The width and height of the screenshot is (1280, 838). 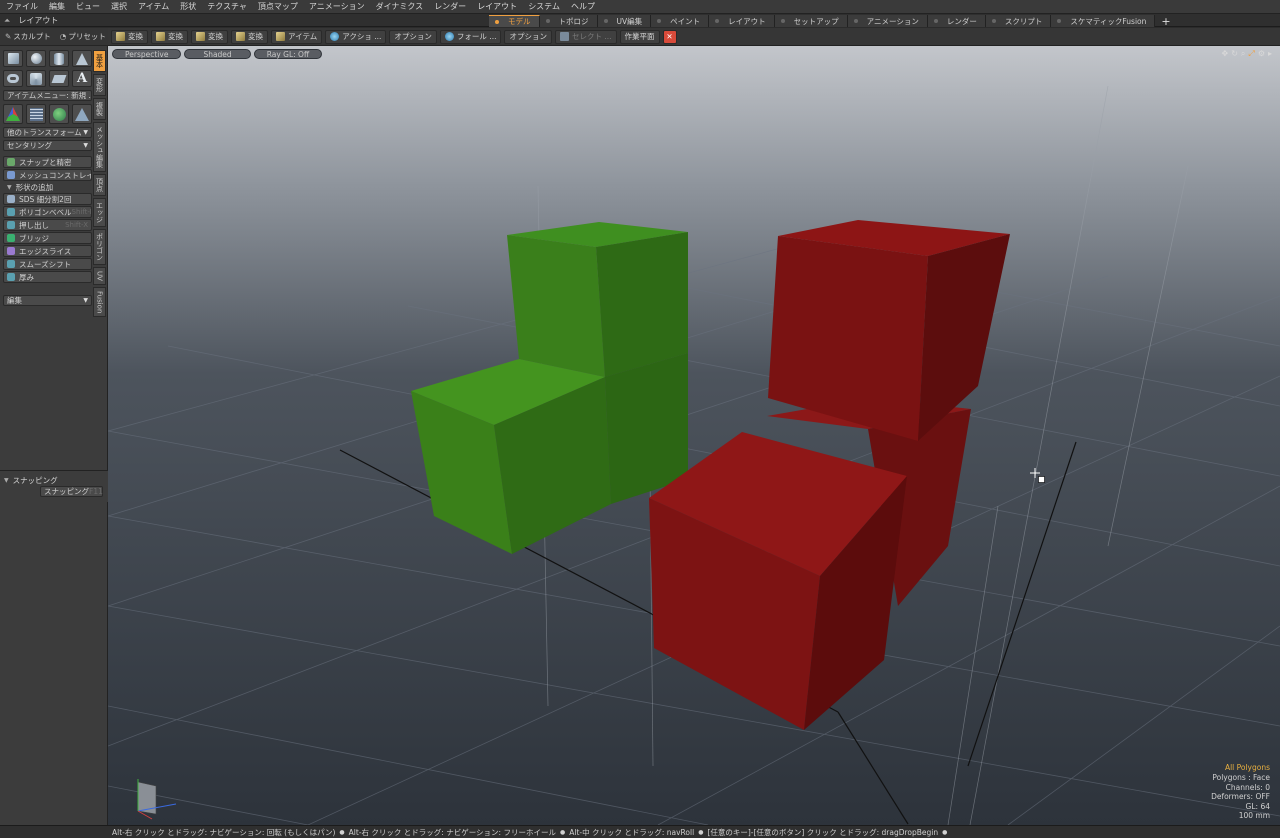 I want to click on menu-item: ヘルプ, so click(x=583, y=6).